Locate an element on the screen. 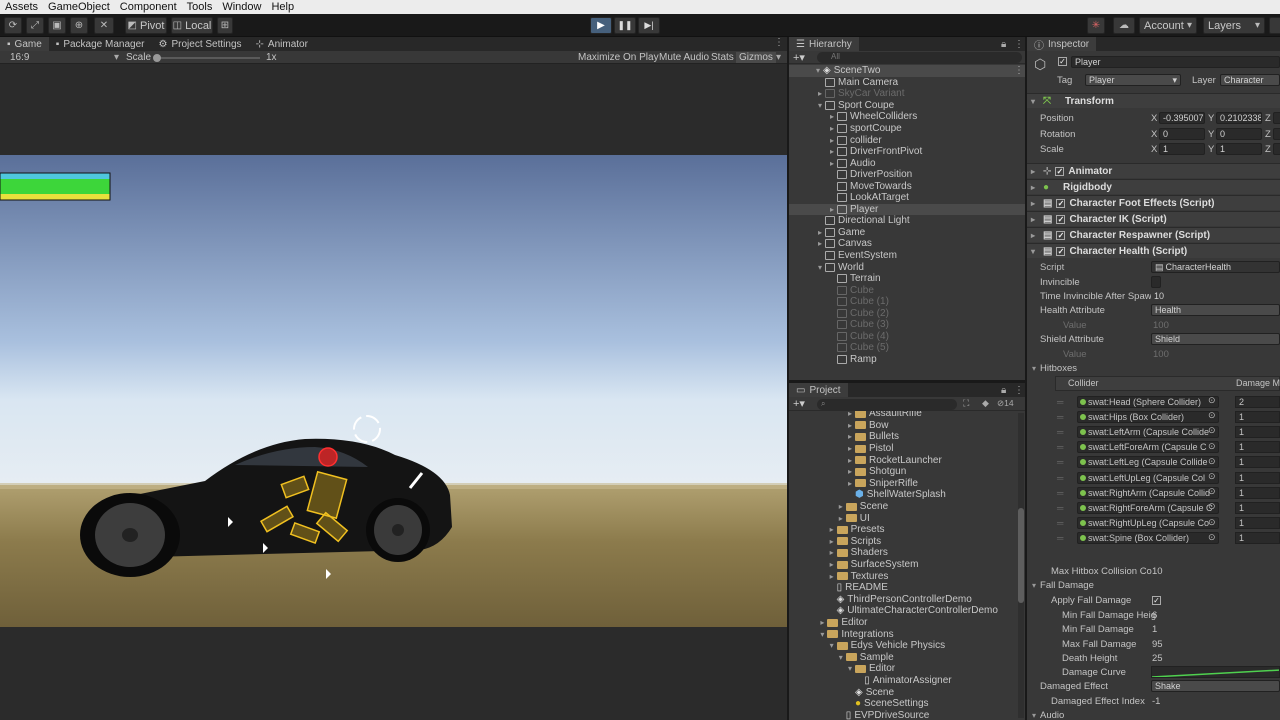 The width and height of the screenshot is (1280, 720). hitbox-collider-field: swat:LeftArm (Capsule Collide is located at coordinates (1148, 431).